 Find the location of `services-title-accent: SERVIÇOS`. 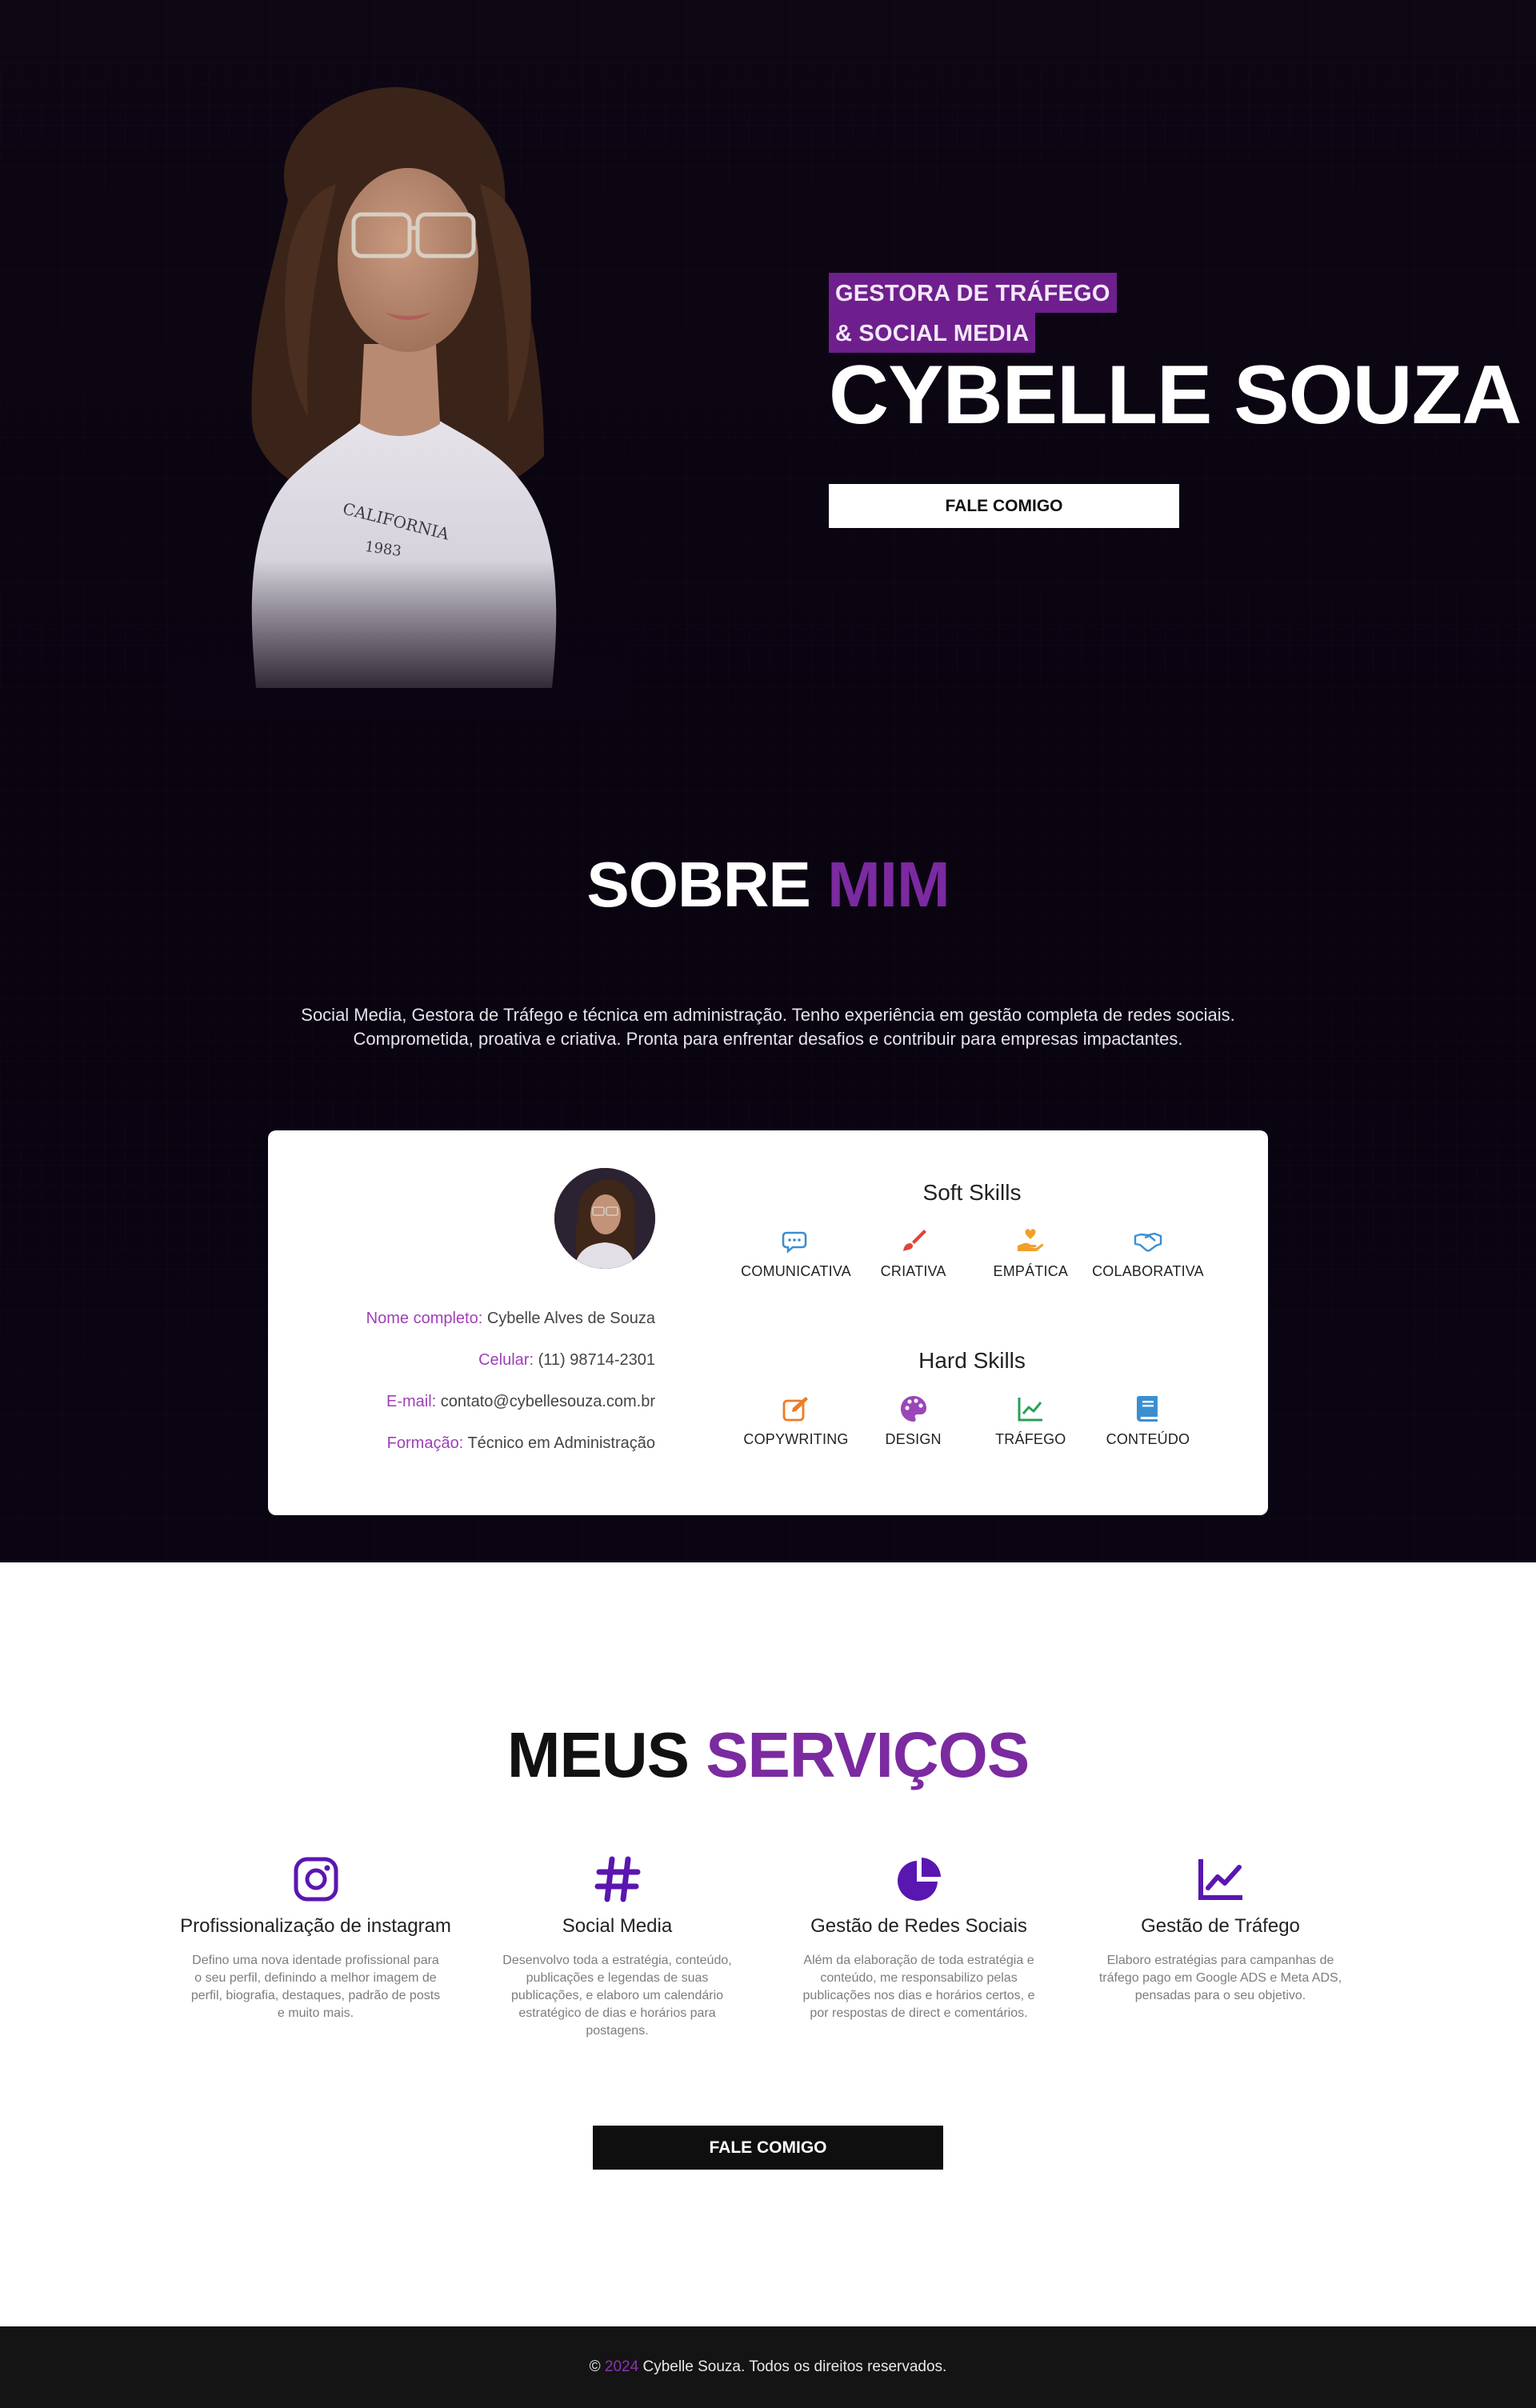

services-title-accent: SERVIÇOS is located at coordinates (868, 1754).